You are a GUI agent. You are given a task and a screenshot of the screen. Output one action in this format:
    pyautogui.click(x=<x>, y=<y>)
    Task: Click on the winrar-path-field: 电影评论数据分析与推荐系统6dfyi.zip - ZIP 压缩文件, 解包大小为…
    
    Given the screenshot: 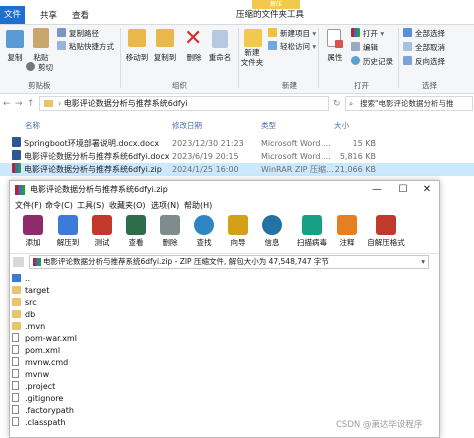 What is the action you would take?
    pyautogui.click(x=229, y=262)
    